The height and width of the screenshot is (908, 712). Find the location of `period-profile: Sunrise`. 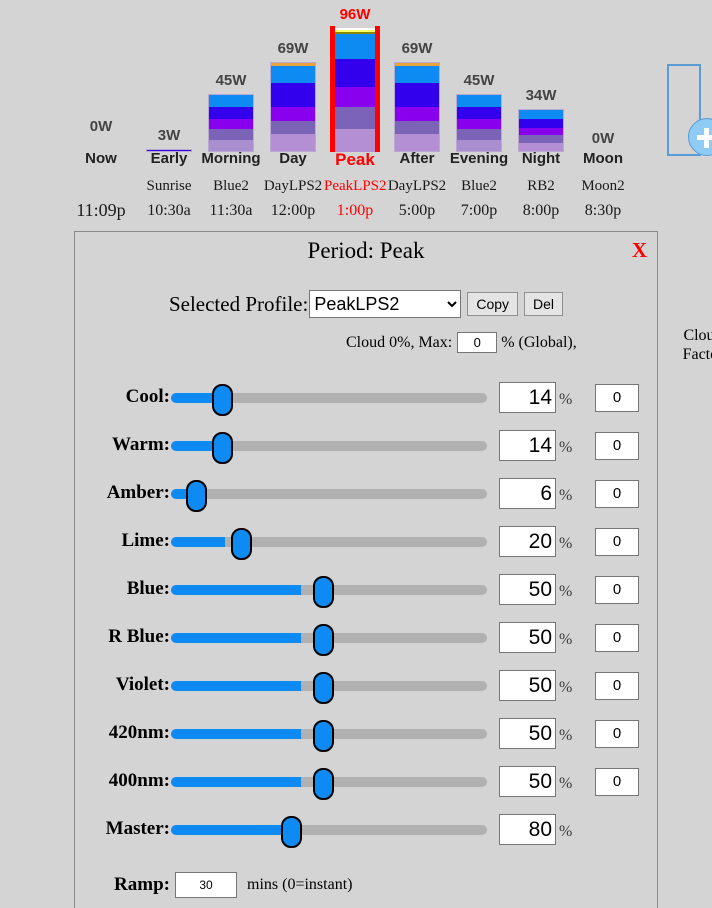

period-profile: Sunrise is located at coordinates (169, 186).